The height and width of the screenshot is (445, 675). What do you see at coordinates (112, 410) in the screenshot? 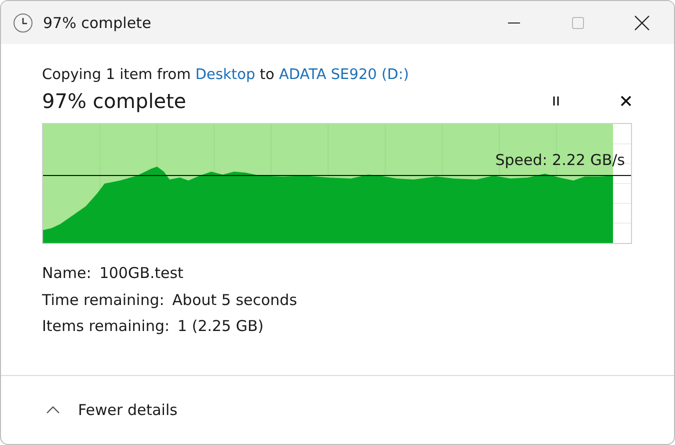
I see `details-toggle: Fewer details` at bounding box center [112, 410].